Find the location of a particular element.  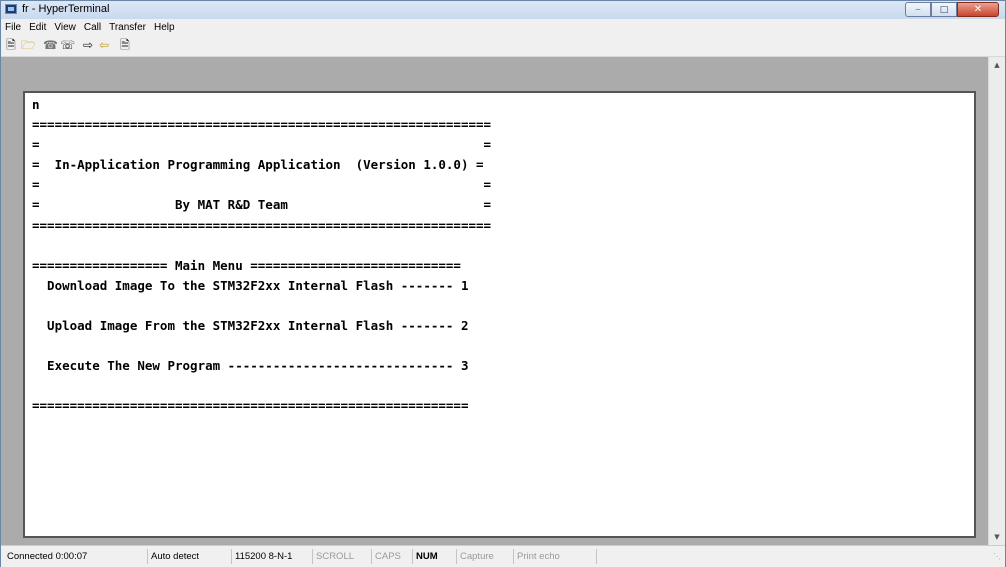

menu-bar: File Edit View Call Transfer Help is located at coordinates (503, 27).